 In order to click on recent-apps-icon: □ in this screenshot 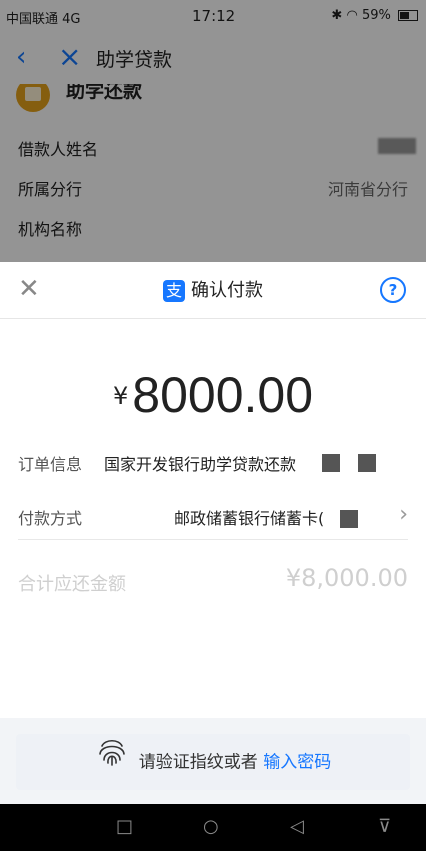, I will do `click(124, 826)`.